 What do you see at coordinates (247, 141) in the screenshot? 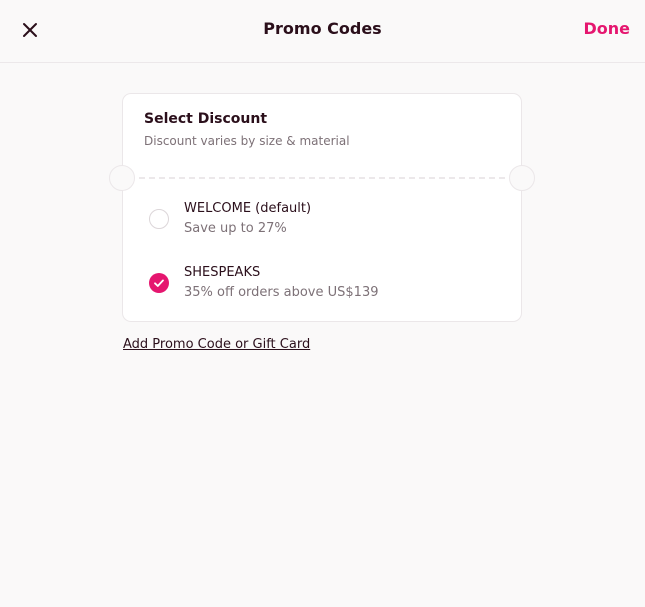
I see `card-subtitle: Discount varies by size & material` at bounding box center [247, 141].